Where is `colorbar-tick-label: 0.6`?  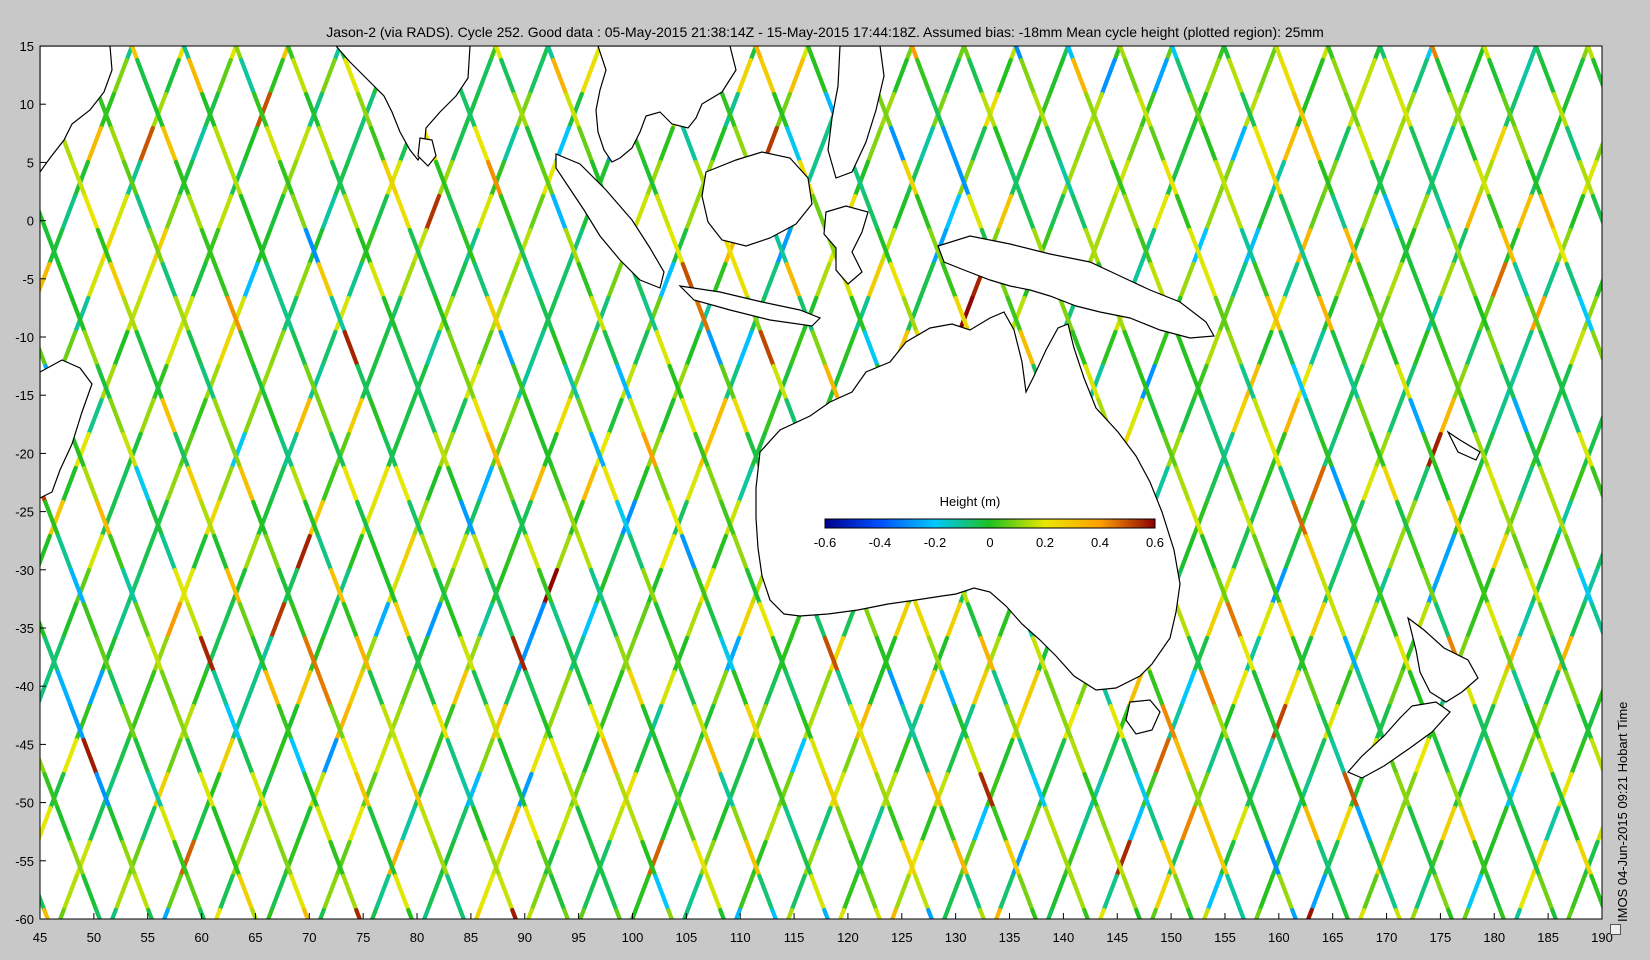 colorbar-tick-label: 0.6 is located at coordinates (1155, 542).